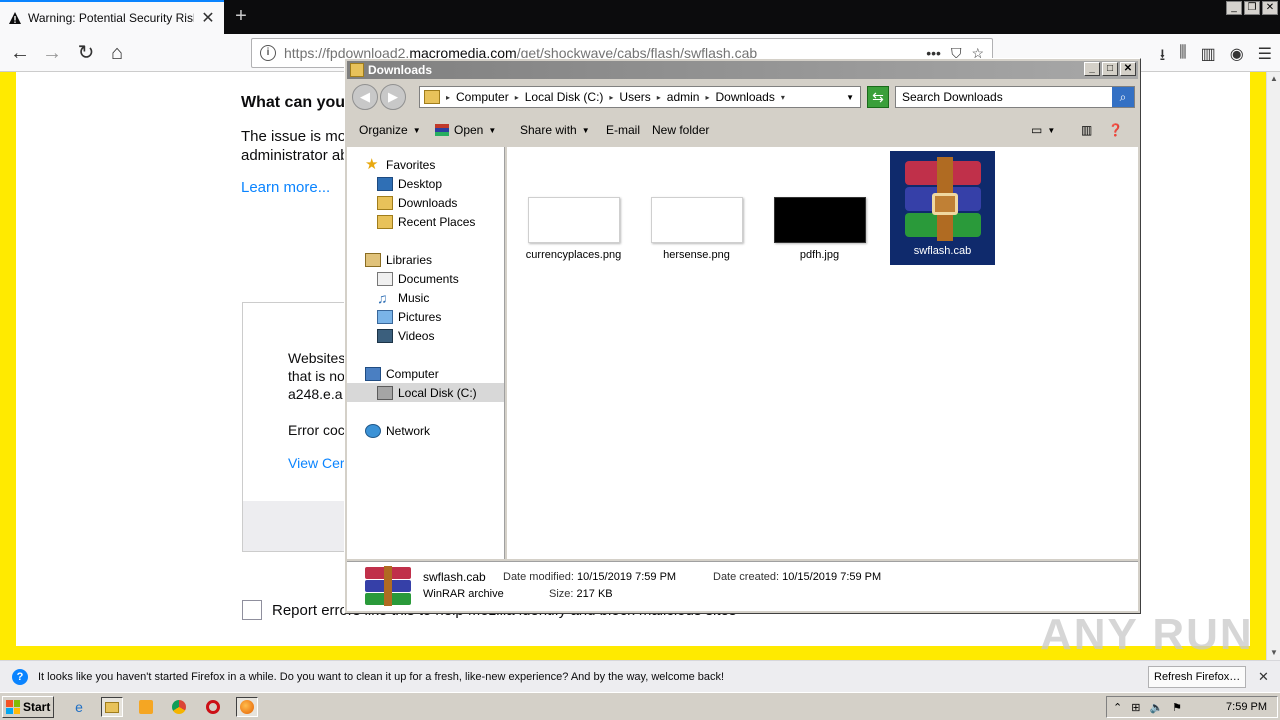  What do you see at coordinates (442, 130) in the screenshot?
I see `open-with-icon` at bounding box center [442, 130].